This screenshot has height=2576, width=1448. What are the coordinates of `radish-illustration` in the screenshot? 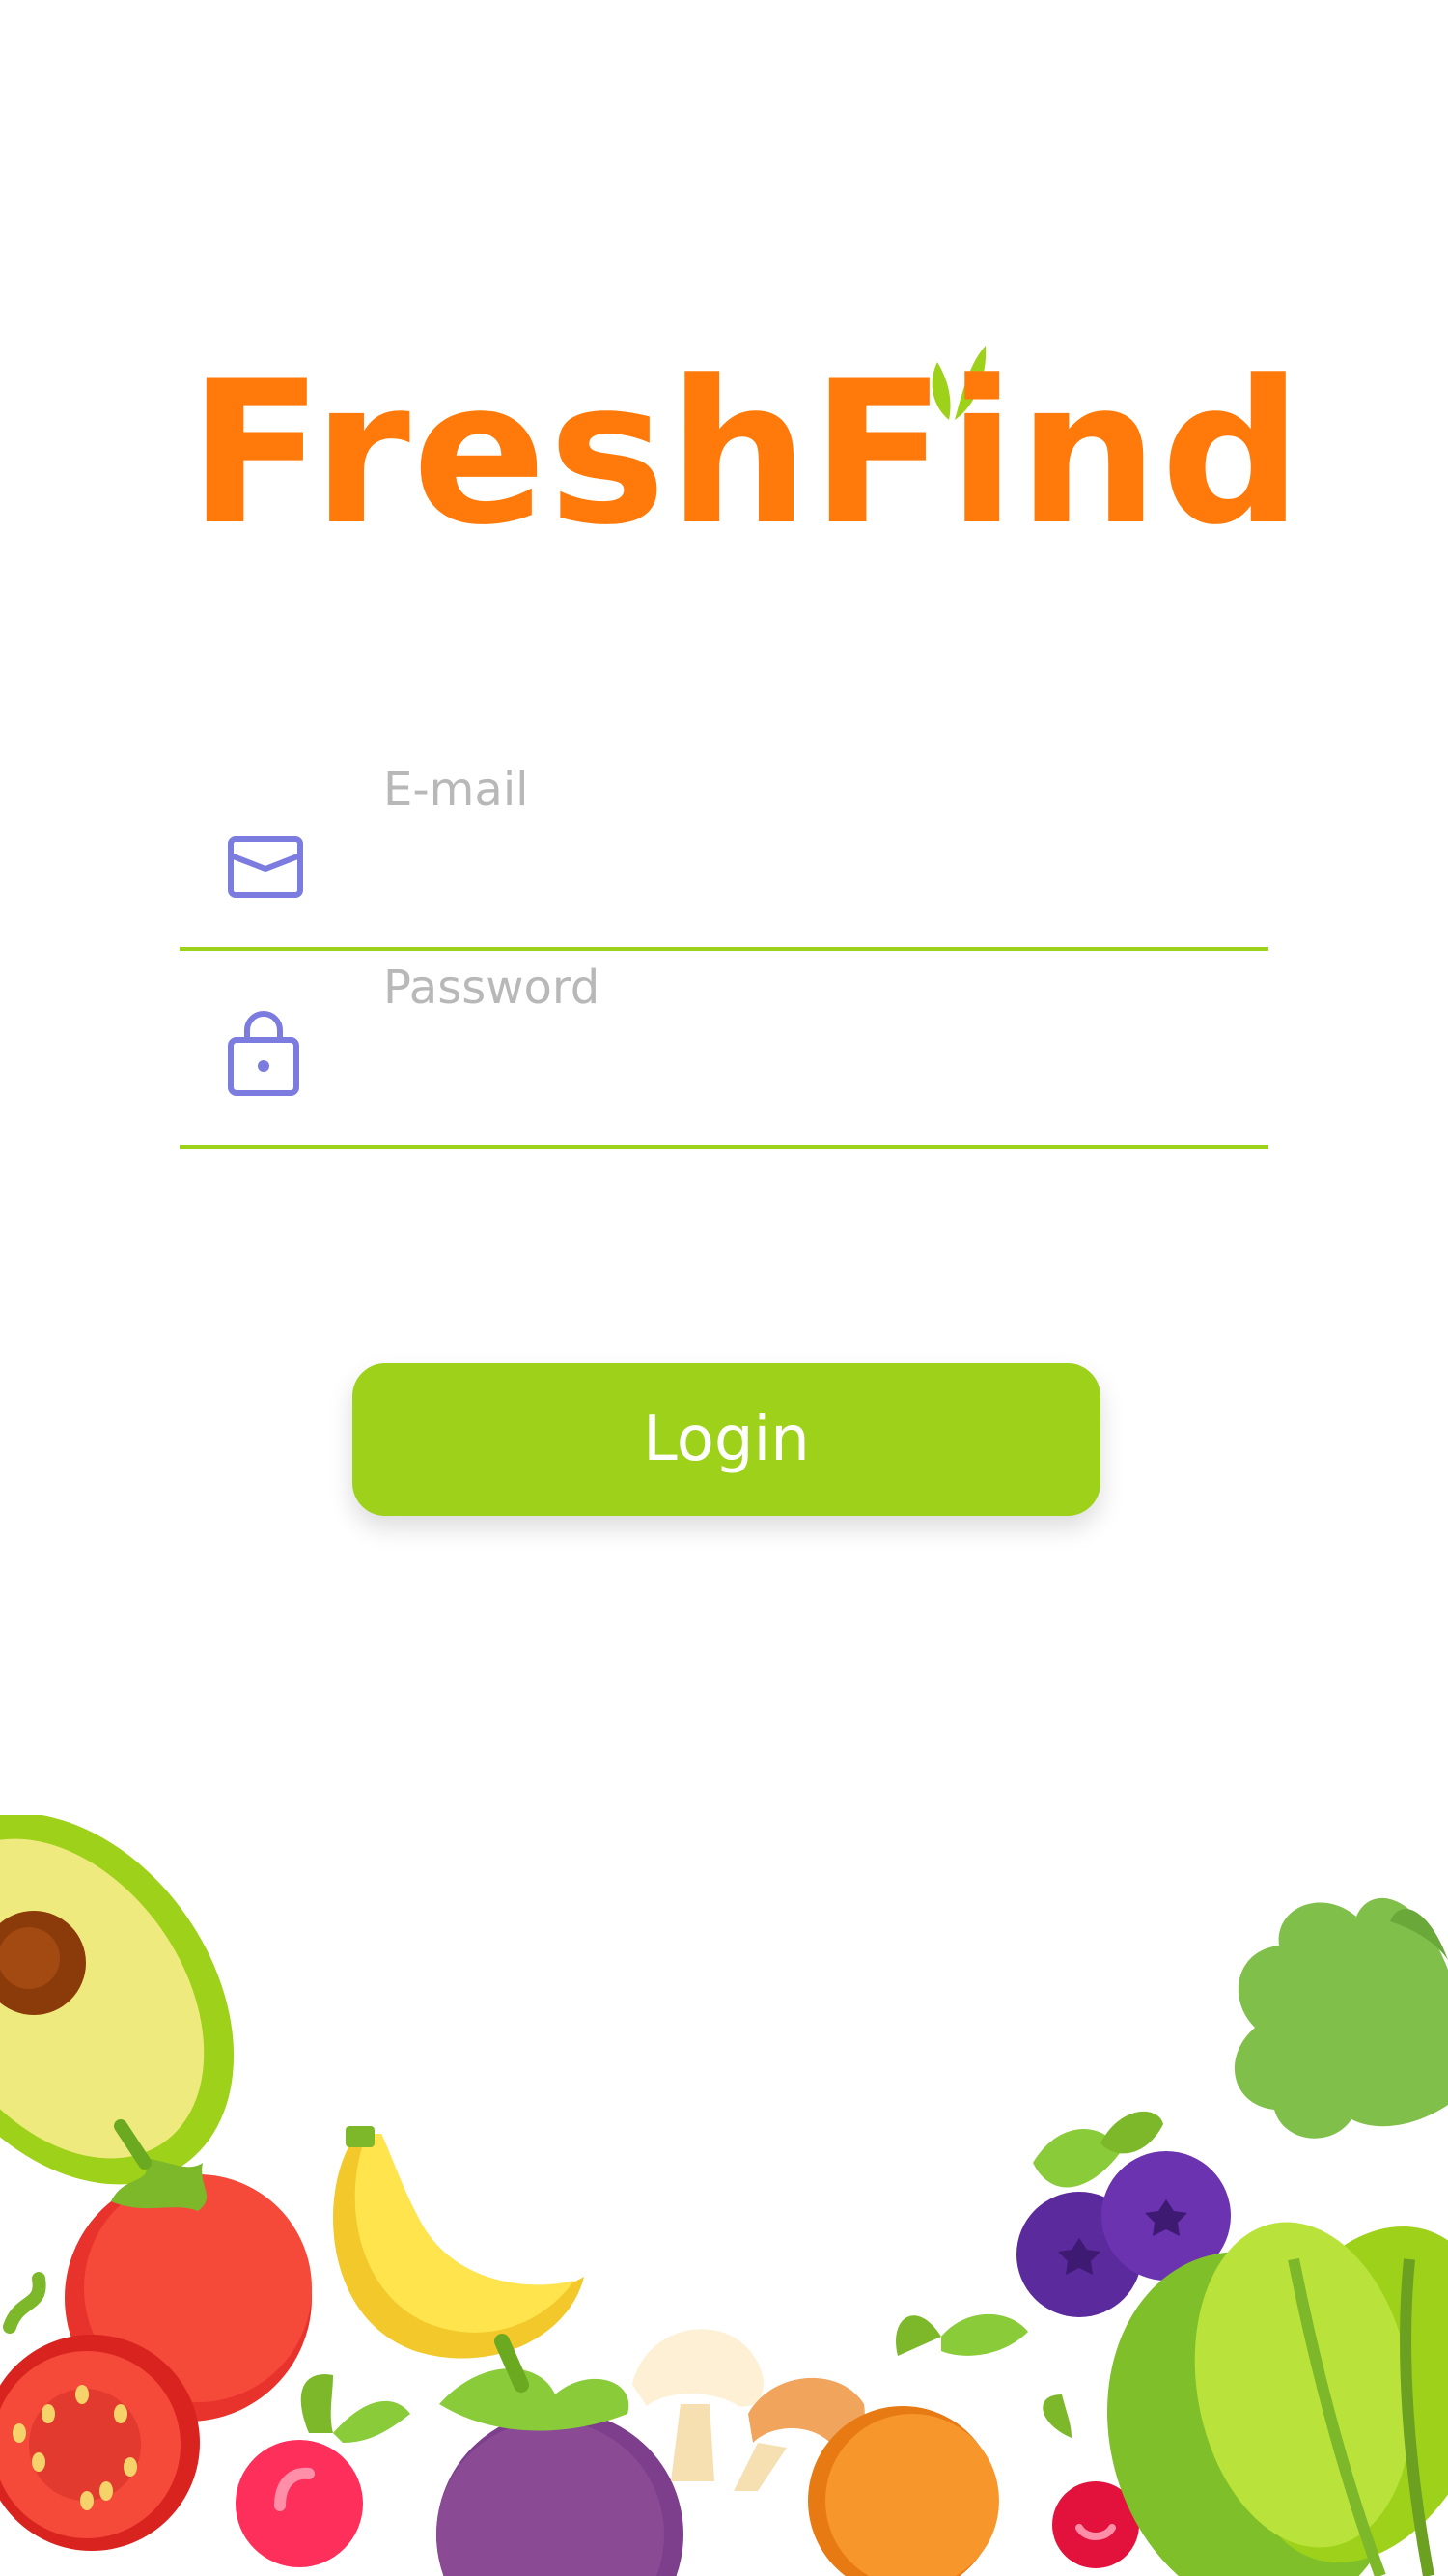 It's located at (323, 2471).